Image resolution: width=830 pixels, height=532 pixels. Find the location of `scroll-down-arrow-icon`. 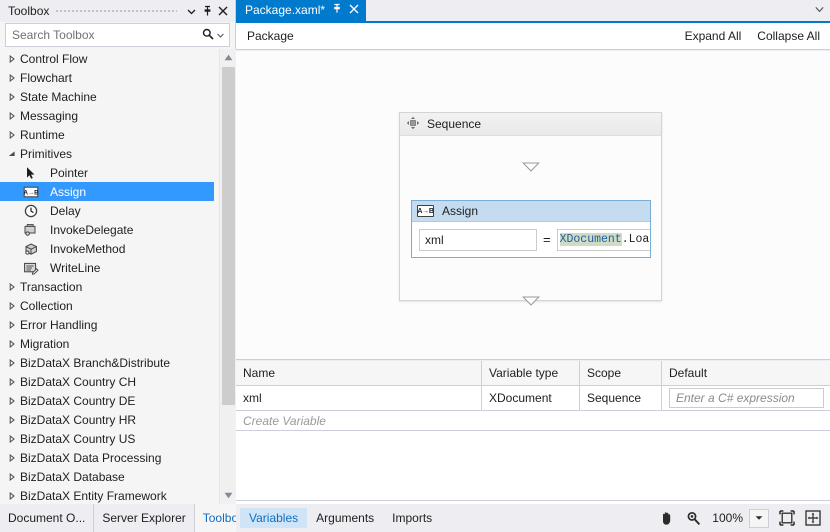

scroll-down-arrow-icon is located at coordinates (228, 495).